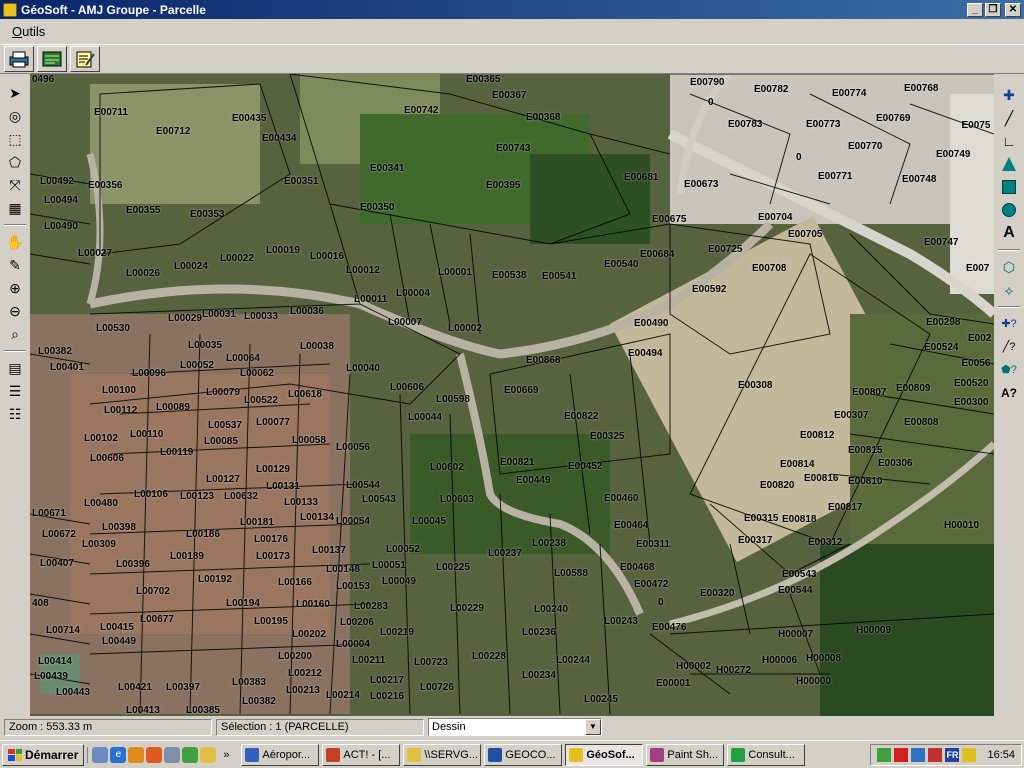 The width and height of the screenshot is (1024, 768). Describe the element at coordinates (733, 670) in the screenshot. I see `parcel-label: H00272` at that location.